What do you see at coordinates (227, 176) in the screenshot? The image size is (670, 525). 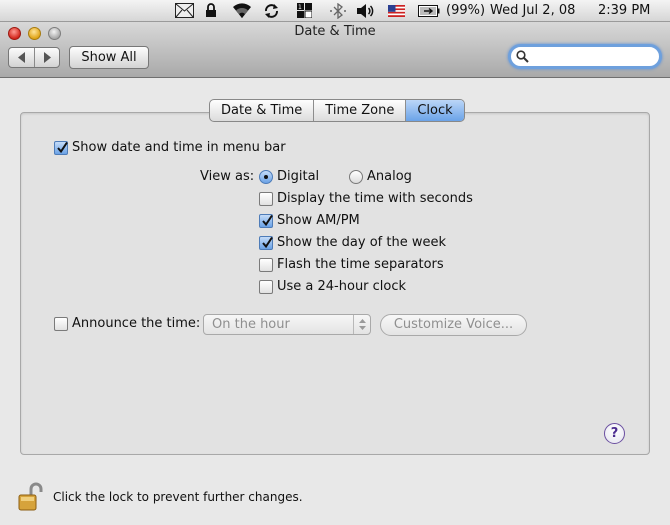 I see `view-as-label: View as:` at bounding box center [227, 176].